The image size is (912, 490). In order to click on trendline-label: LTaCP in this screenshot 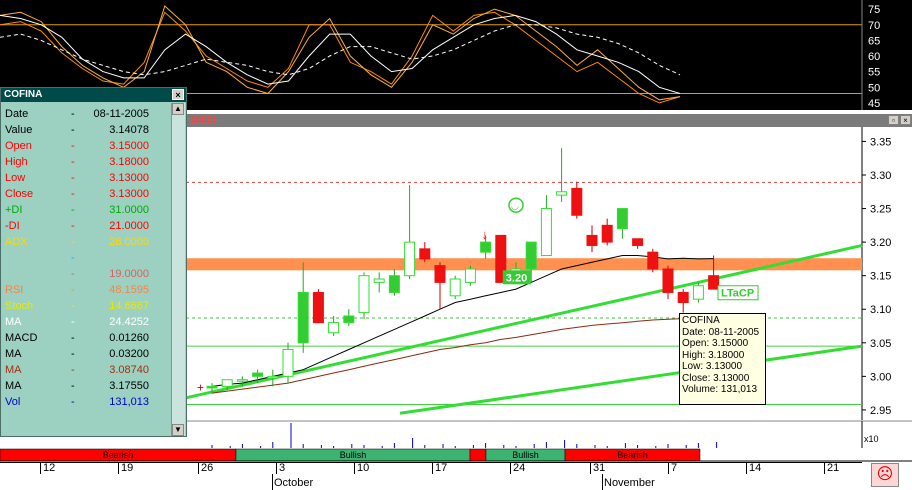, I will do `click(737, 294)`.